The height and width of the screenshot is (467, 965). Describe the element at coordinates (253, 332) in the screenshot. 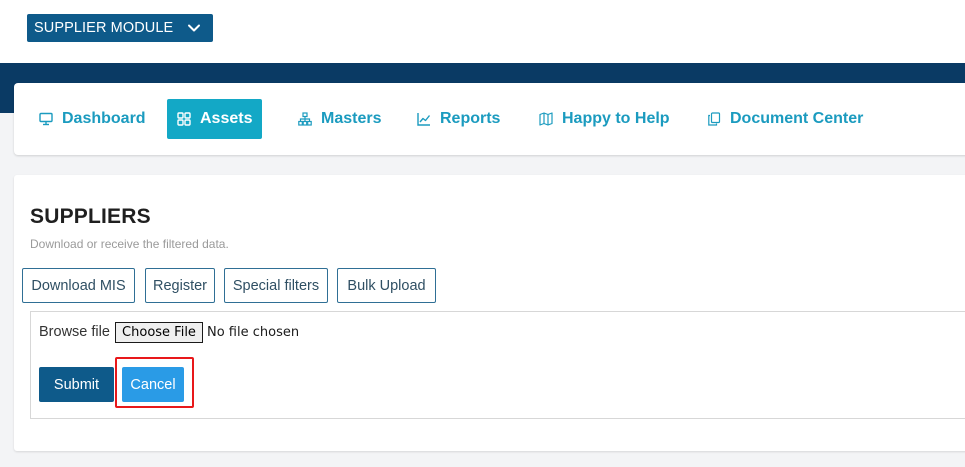

I see `file-status-text: No file chosen` at that location.